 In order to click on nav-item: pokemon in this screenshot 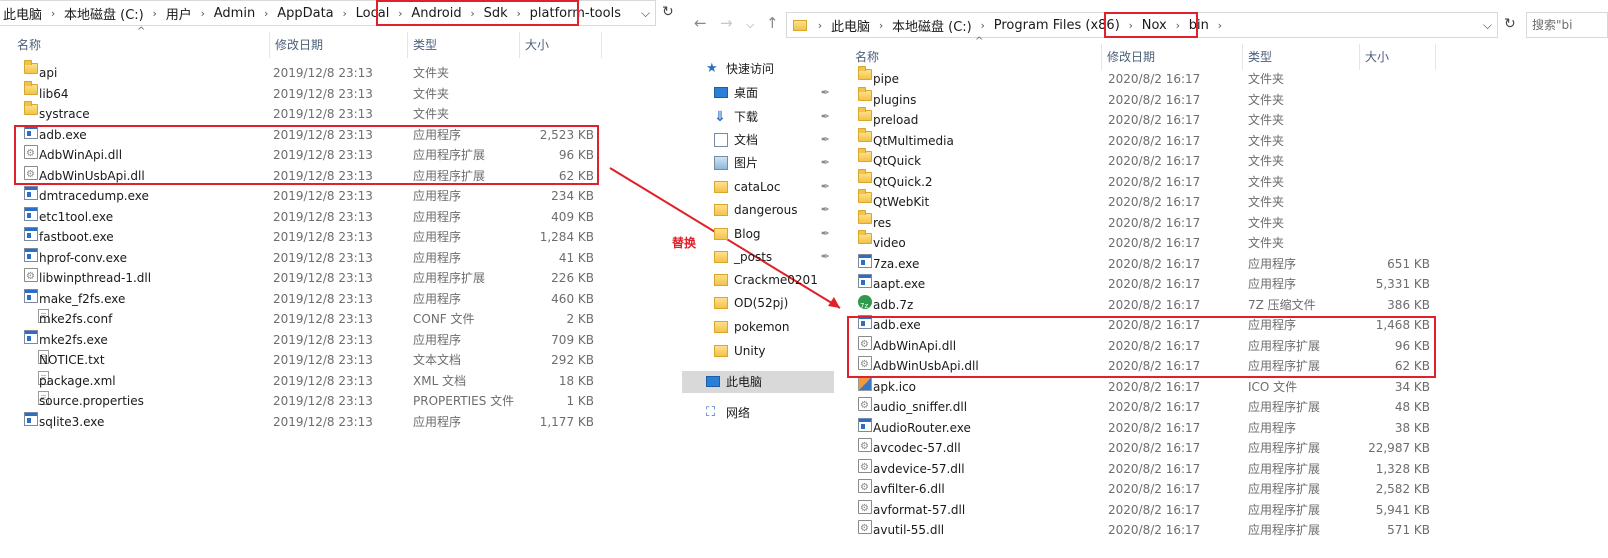, I will do `click(767, 327)`.